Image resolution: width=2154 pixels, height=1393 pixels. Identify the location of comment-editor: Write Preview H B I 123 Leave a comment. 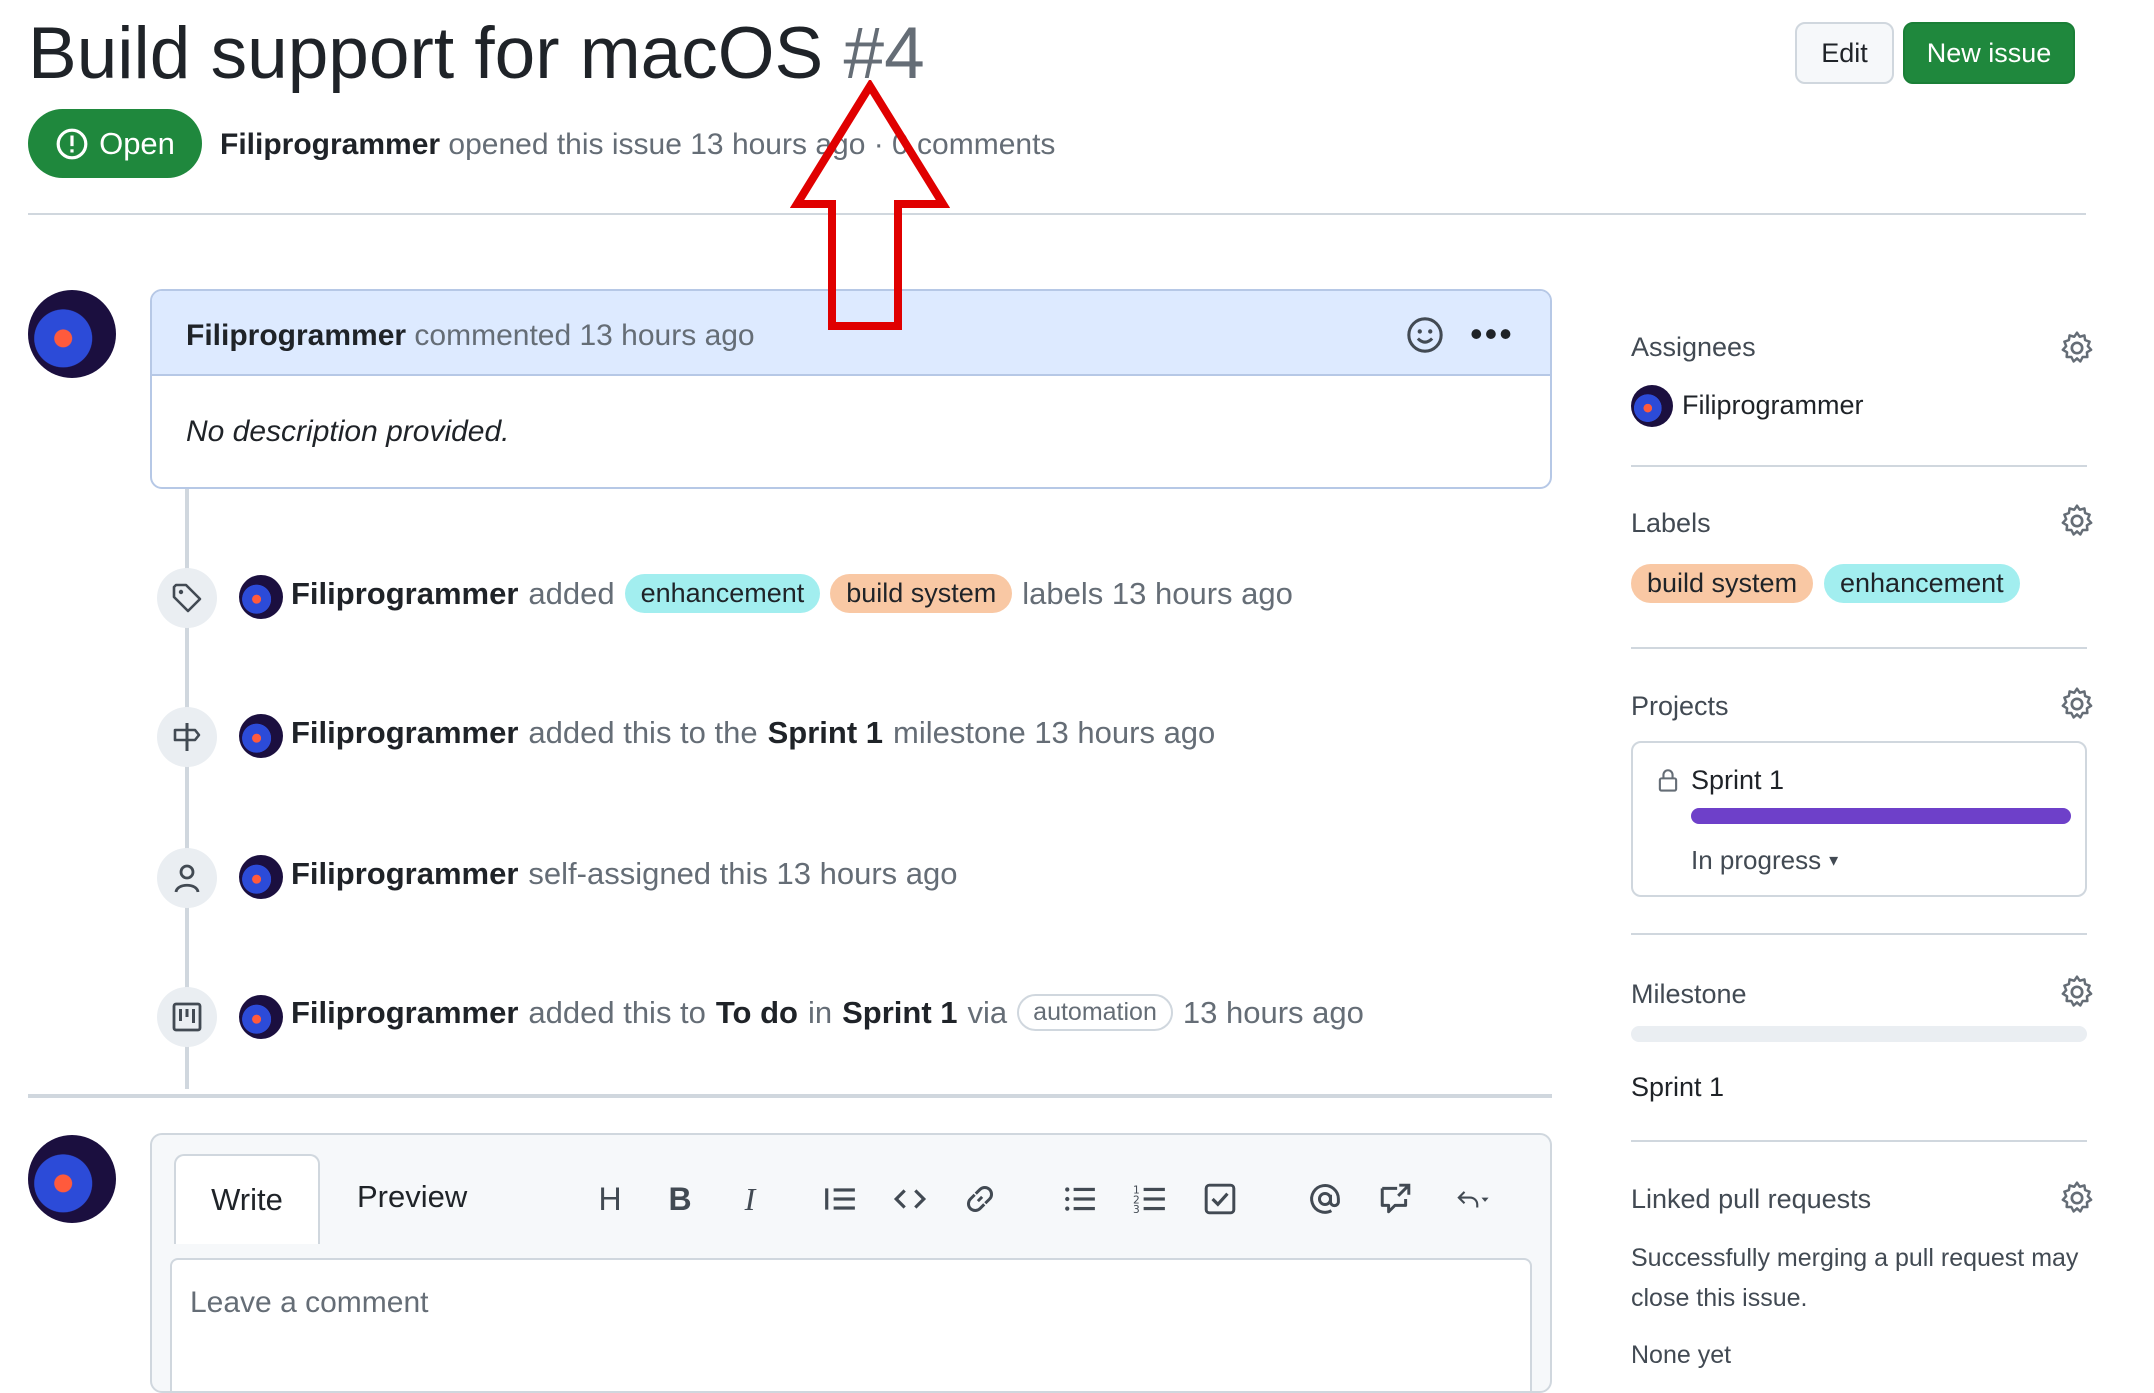
(851, 1263).